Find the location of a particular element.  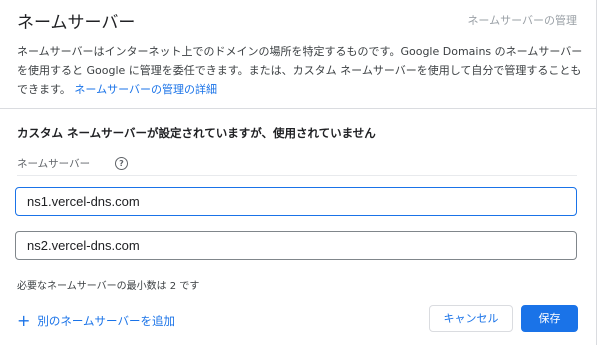

manage-nameservers-link: ネームサーバーの管理 is located at coordinates (522, 20).